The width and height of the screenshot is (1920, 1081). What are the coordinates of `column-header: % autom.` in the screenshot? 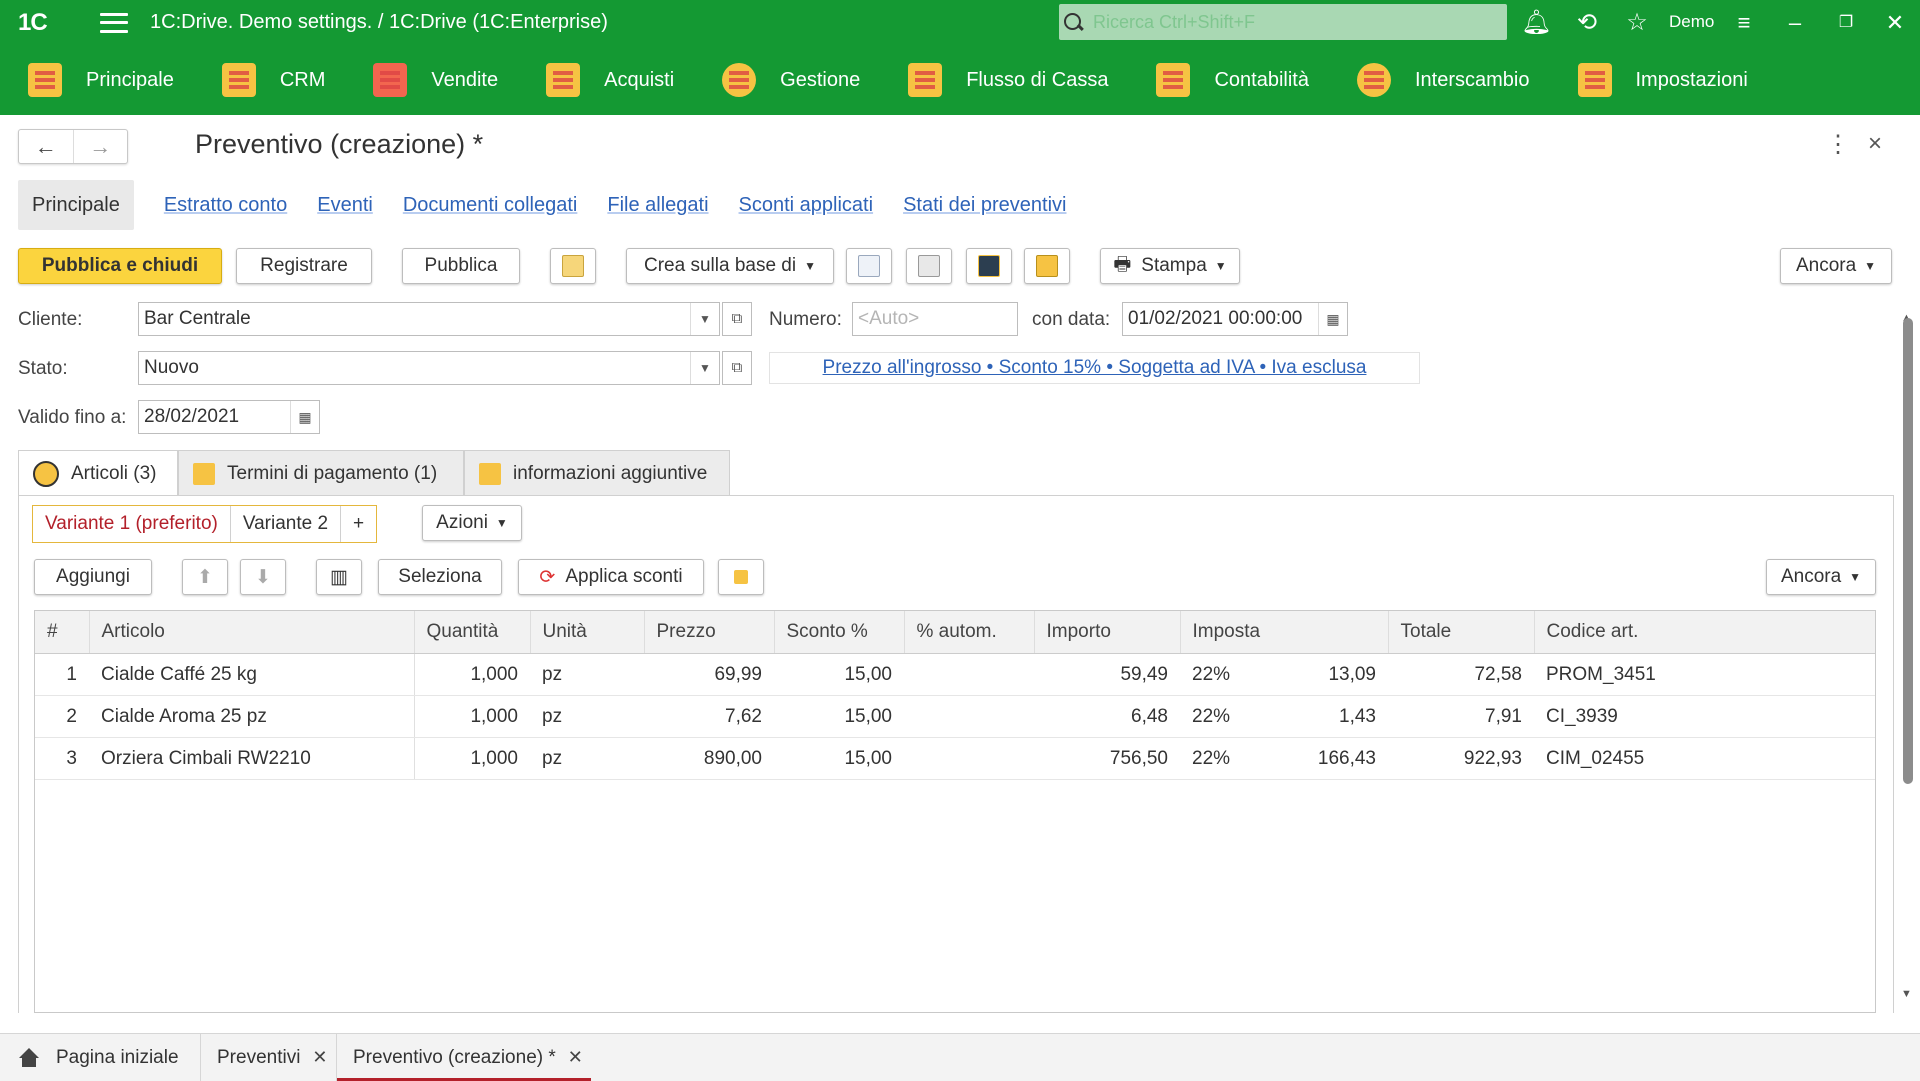 It's located at (969, 632).